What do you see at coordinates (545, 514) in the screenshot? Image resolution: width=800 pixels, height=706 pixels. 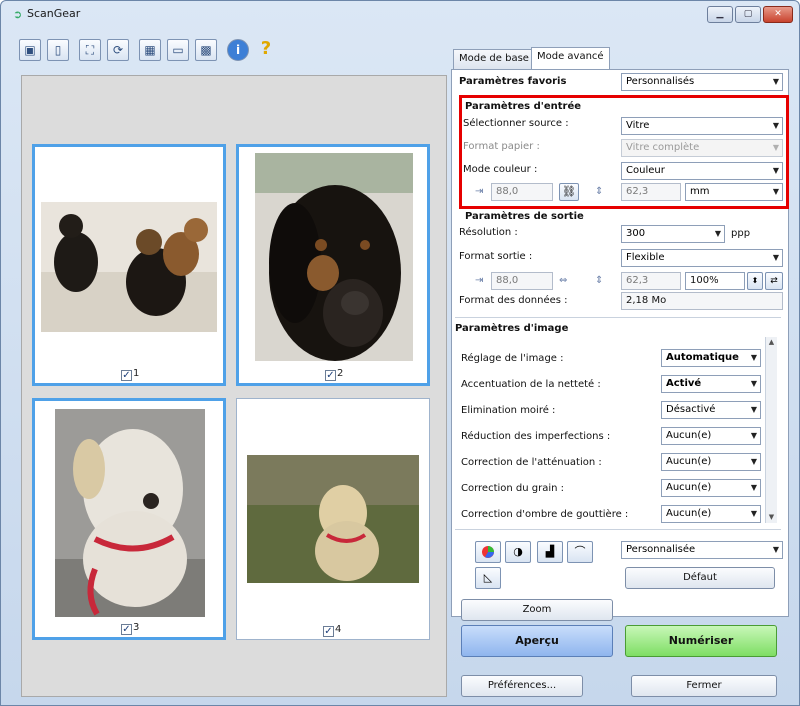 I see `gutter-shadow-label: Correction d'ombre de gouttière :` at bounding box center [545, 514].